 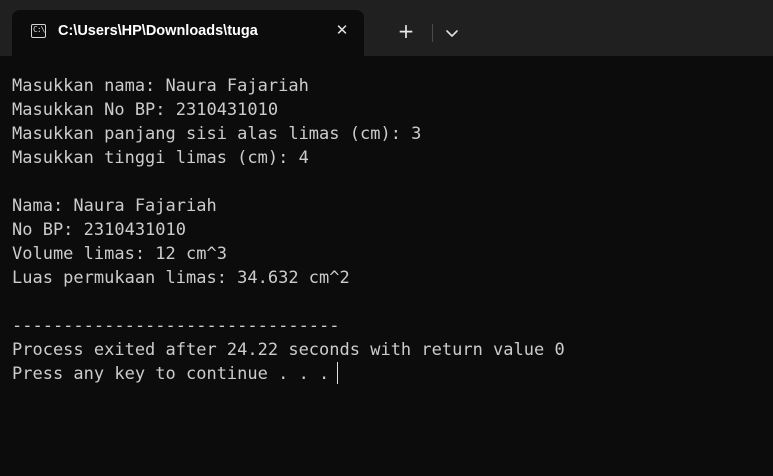 I want to click on press-any-key-line: Press any key to continue . . ., so click(x=392, y=374).